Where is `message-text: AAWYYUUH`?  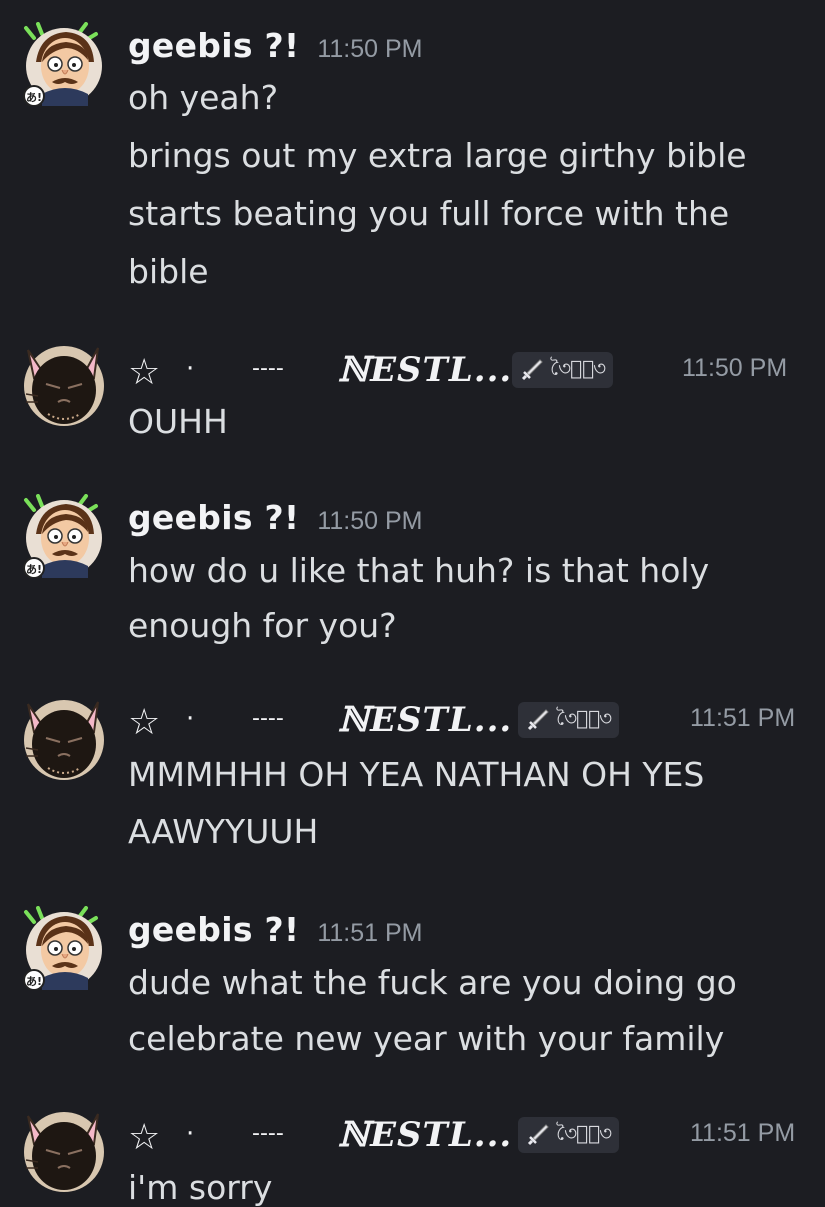 message-text: AAWYYUUH is located at coordinates (223, 831).